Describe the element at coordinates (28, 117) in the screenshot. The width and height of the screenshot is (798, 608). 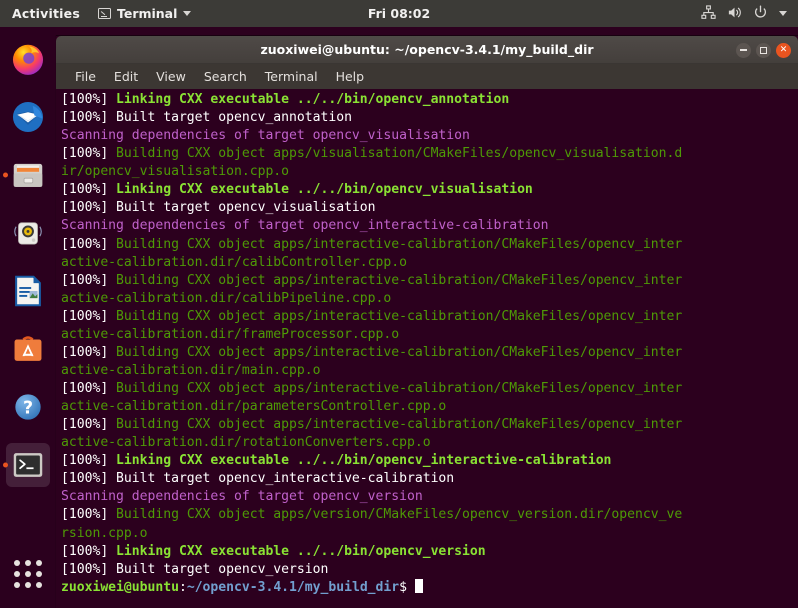
I see `dock-item-thunderbird` at that location.